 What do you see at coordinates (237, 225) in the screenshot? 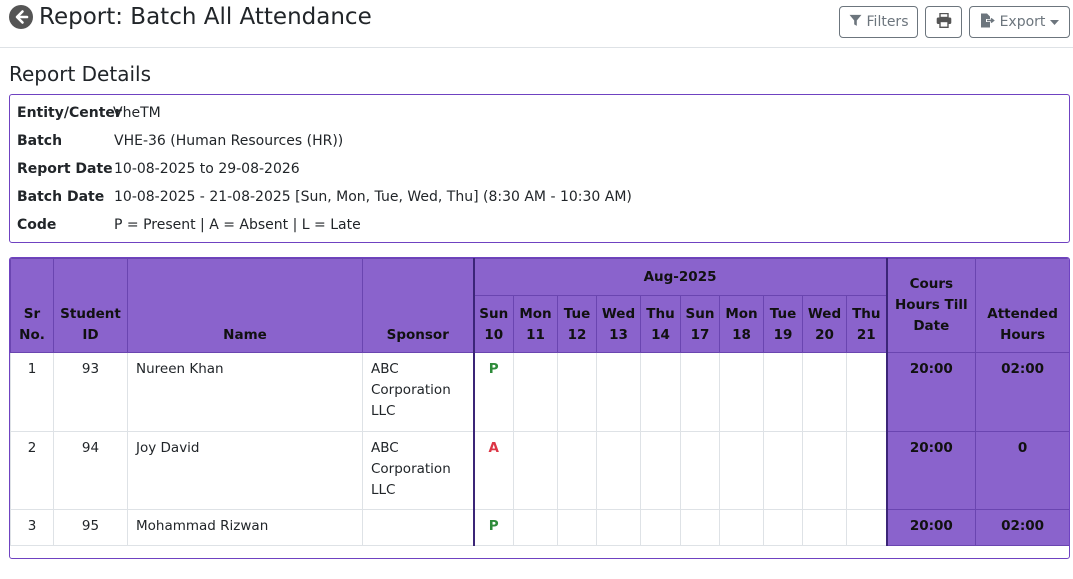
I see `detail-value: P = Present | A = Absent | L = Late` at bounding box center [237, 225].